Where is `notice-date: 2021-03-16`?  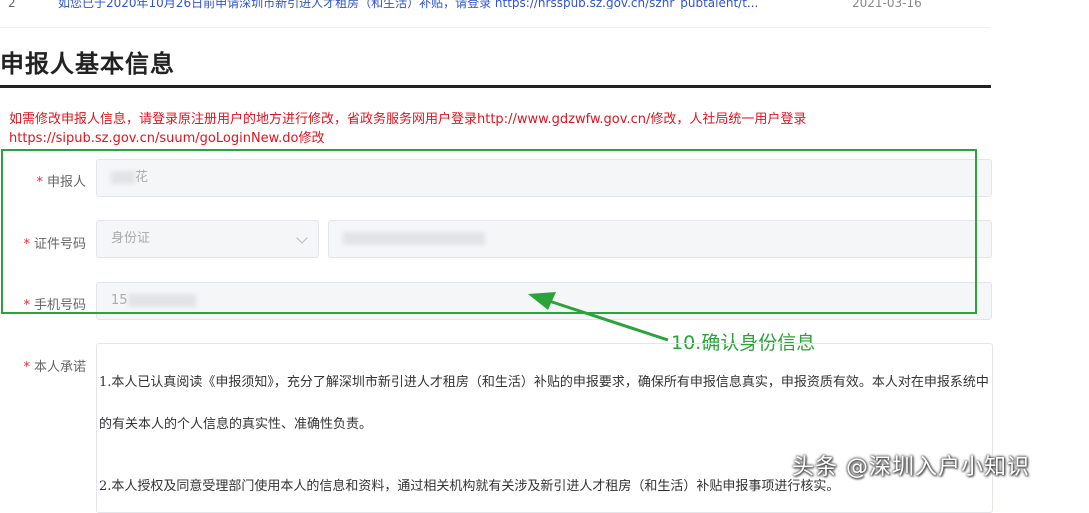 notice-date: 2021-03-16 is located at coordinates (887, 5).